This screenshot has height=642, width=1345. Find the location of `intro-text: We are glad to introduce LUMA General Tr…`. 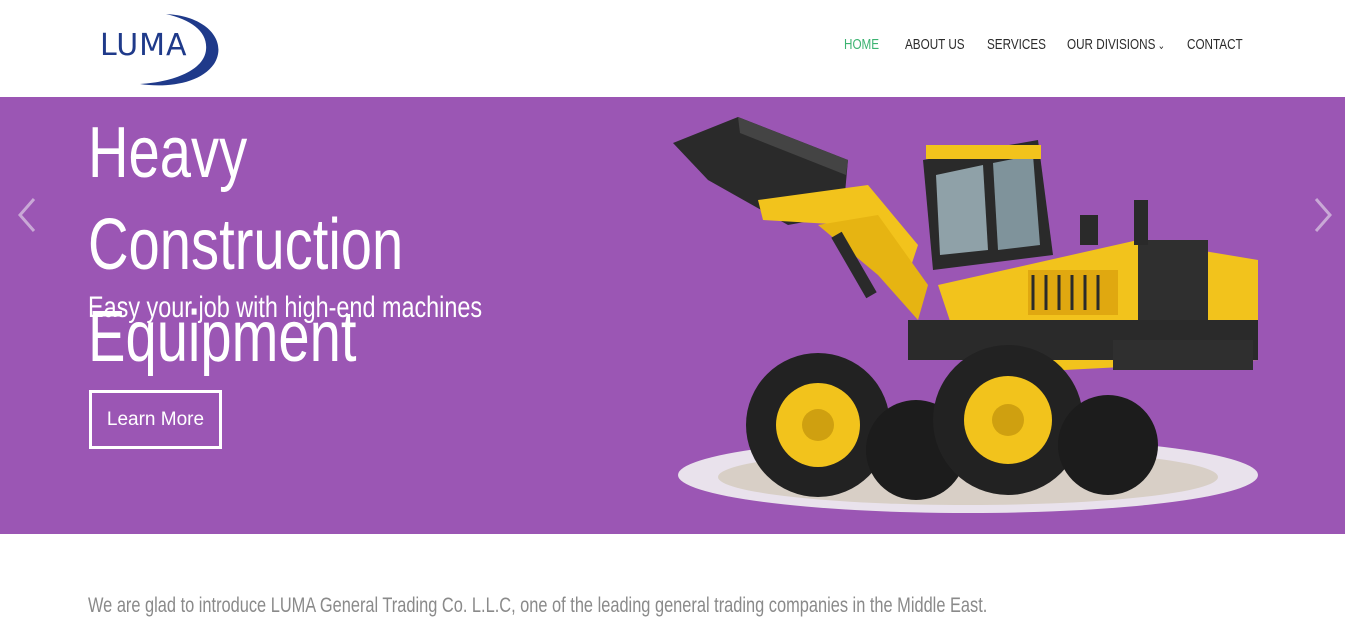

intro-text: We are glad to introduce LUMA General Tr… is located at coordinates (538, 605).